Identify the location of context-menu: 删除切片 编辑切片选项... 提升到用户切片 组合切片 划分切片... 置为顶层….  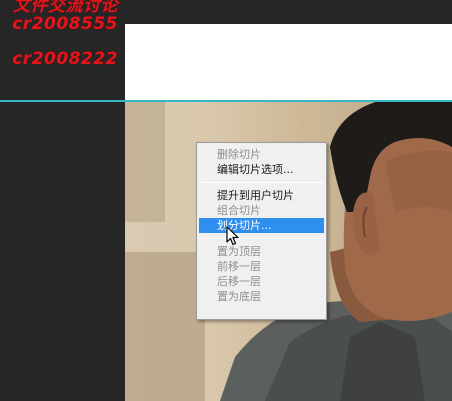
(261, 231).